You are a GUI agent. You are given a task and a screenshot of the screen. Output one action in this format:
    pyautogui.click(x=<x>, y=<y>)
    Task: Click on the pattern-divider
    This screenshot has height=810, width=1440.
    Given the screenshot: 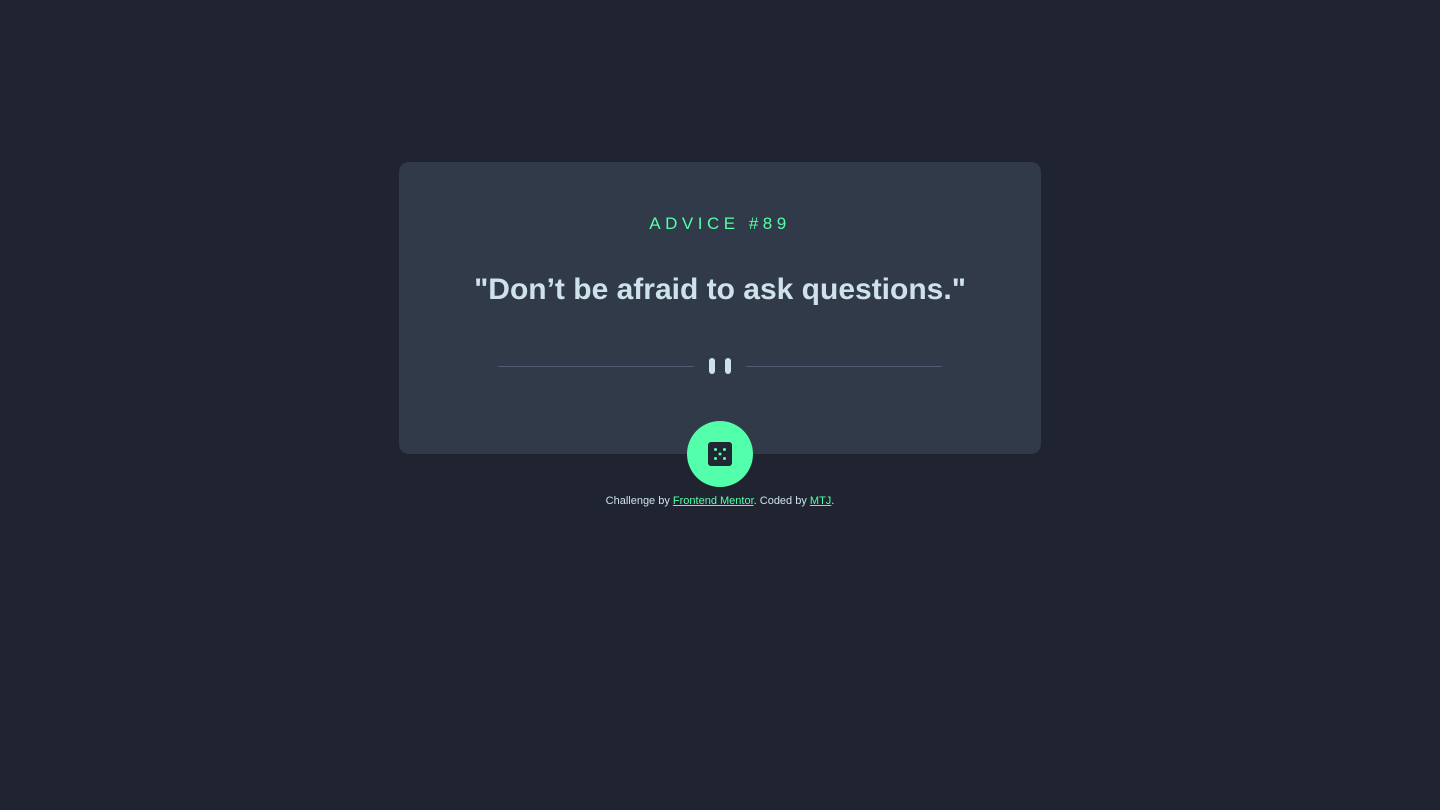 What is the action you would take?
    pyautogui.click(x=720, y=366)
    